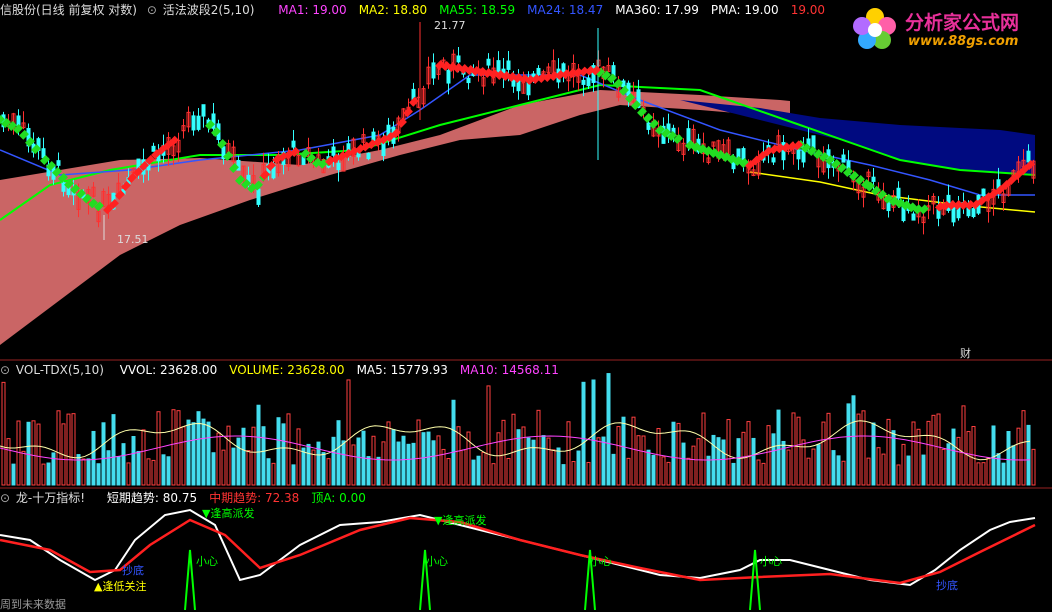 The height and width of the screenshot is (612, 1052). Describe the element at coordinates (950, 28) in the screenshot. I see `site-logo: 分析家公式网 www.88gs.com` at that location.